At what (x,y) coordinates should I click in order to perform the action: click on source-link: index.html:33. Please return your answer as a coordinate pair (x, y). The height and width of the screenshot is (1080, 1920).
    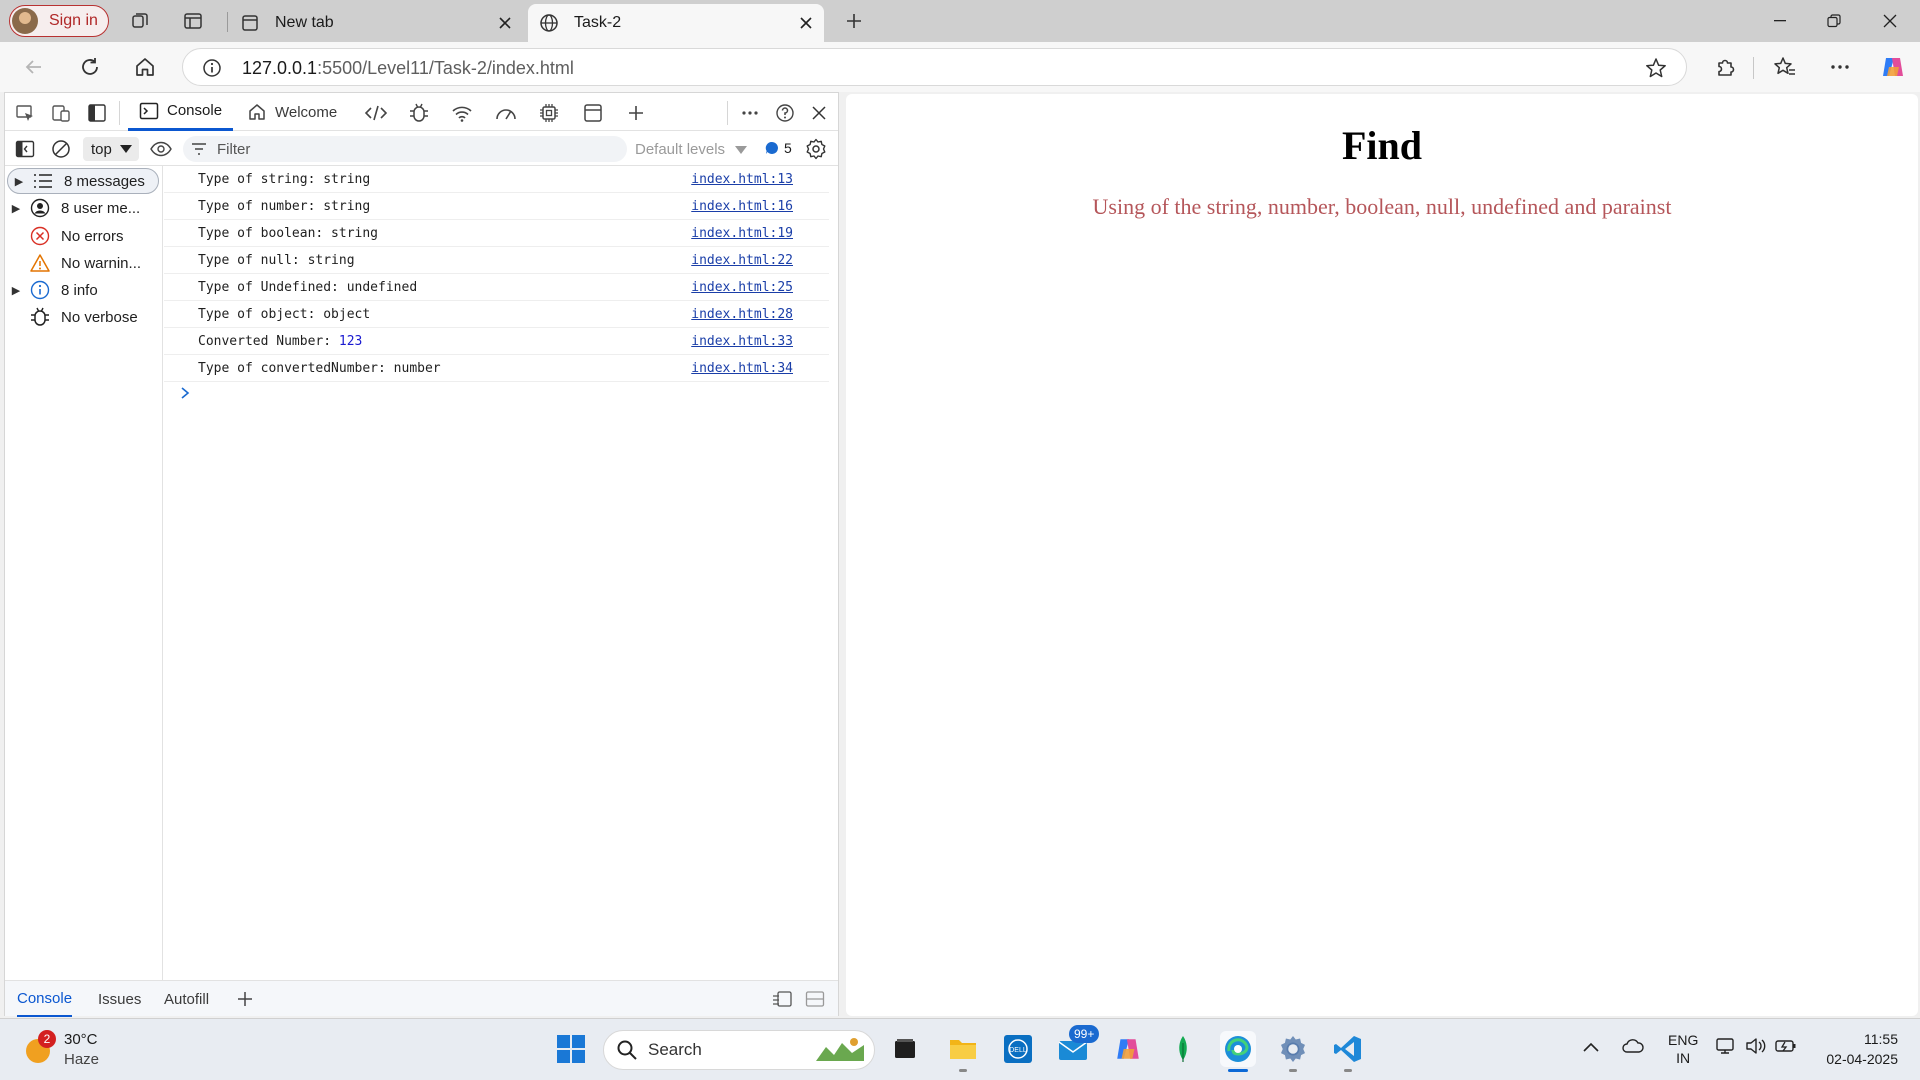
    Looking at the image, I should click on (742, 341).